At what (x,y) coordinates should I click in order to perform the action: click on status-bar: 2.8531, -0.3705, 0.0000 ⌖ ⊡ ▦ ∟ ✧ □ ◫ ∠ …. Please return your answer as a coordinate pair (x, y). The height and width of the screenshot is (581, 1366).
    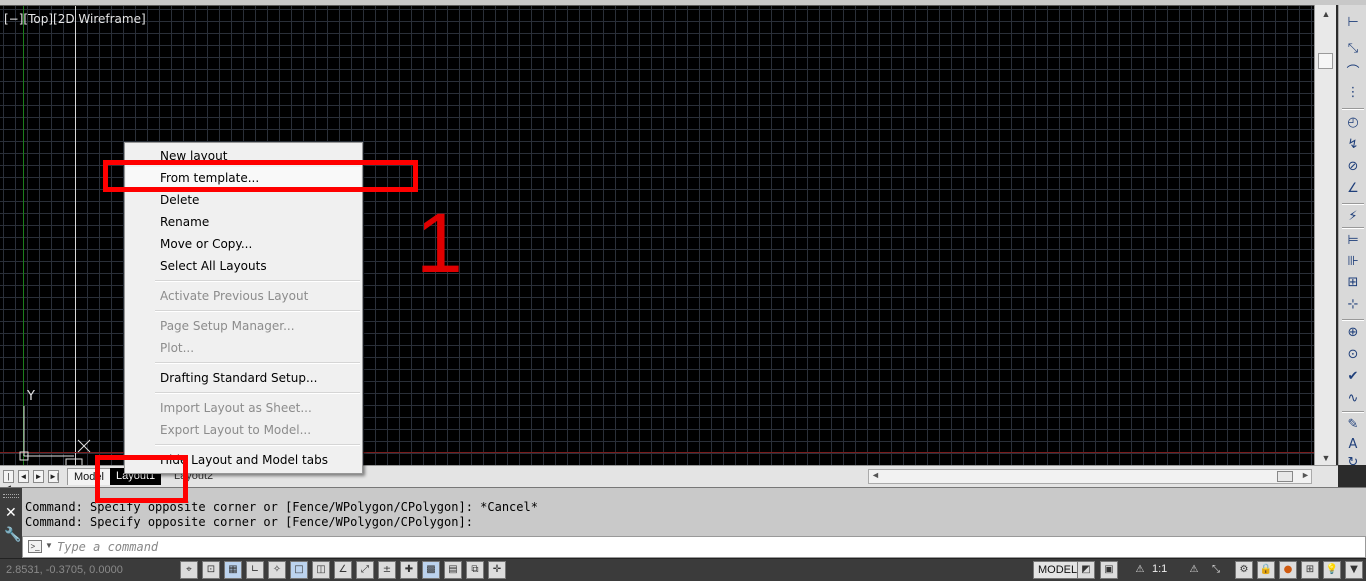
    Looking at the image, I should click on (683, 569).